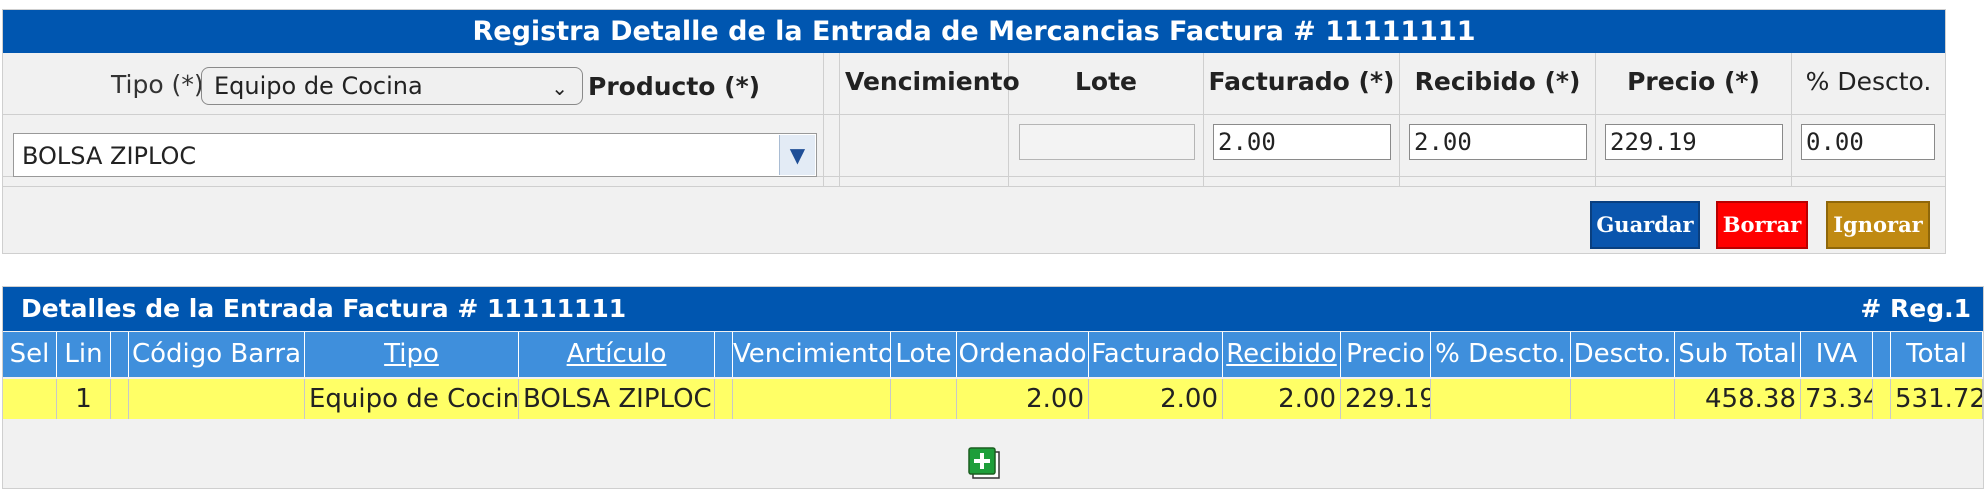 Image resolution: width=1984 pixels, height=489 pixels. Describe the element at coordinates (1693, 81) in the screenshot. I see `header-precio: Precio (*)` at that location.